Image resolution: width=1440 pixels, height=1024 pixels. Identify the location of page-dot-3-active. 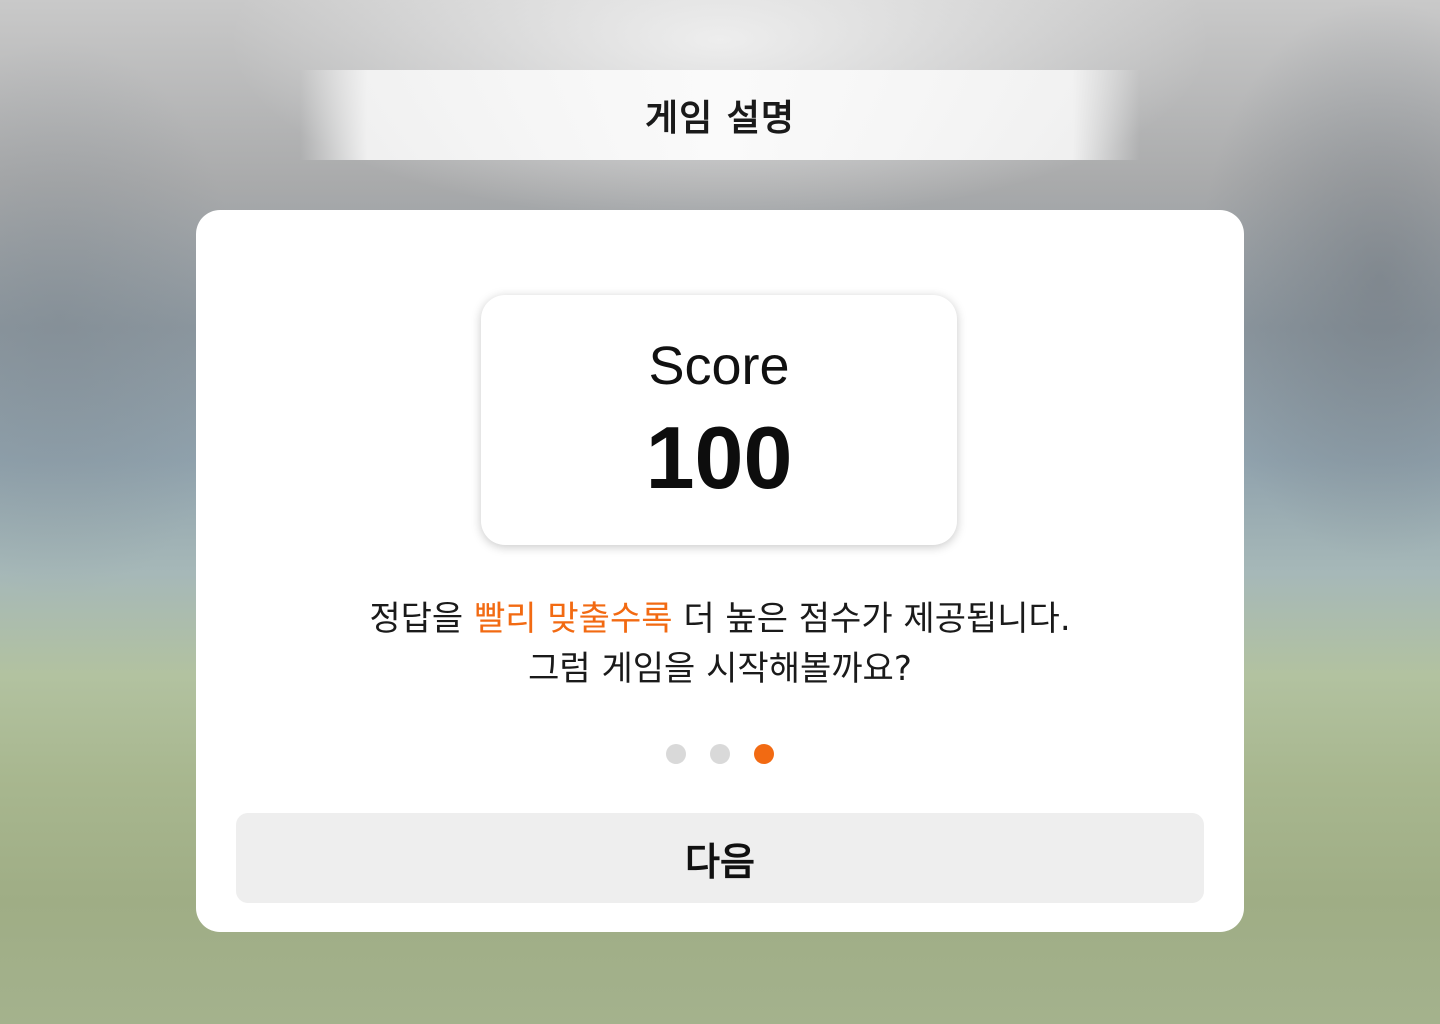
(764, 754).